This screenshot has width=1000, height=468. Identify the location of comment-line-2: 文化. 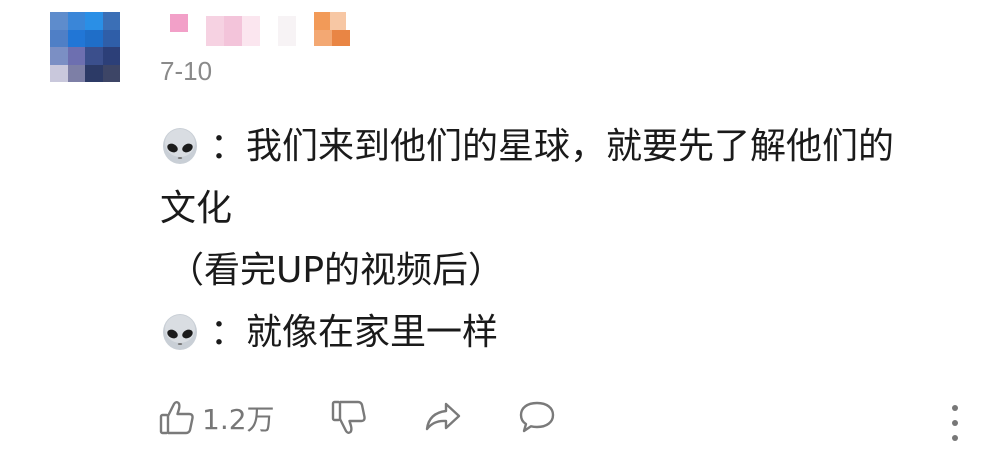
(560, 209).